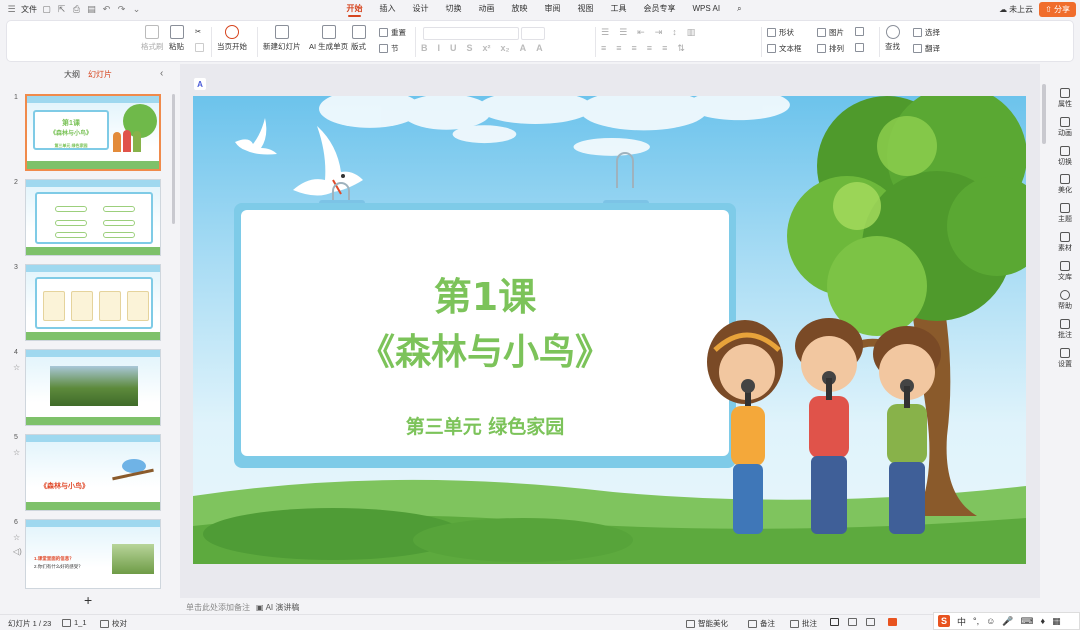 The height and width of the screenshot is (630, 1080). What do you see at coordinates (1065, 213) in the screenshot?
I see `sidebar-item-theme: 主题` at bounding box center [1065, 213].